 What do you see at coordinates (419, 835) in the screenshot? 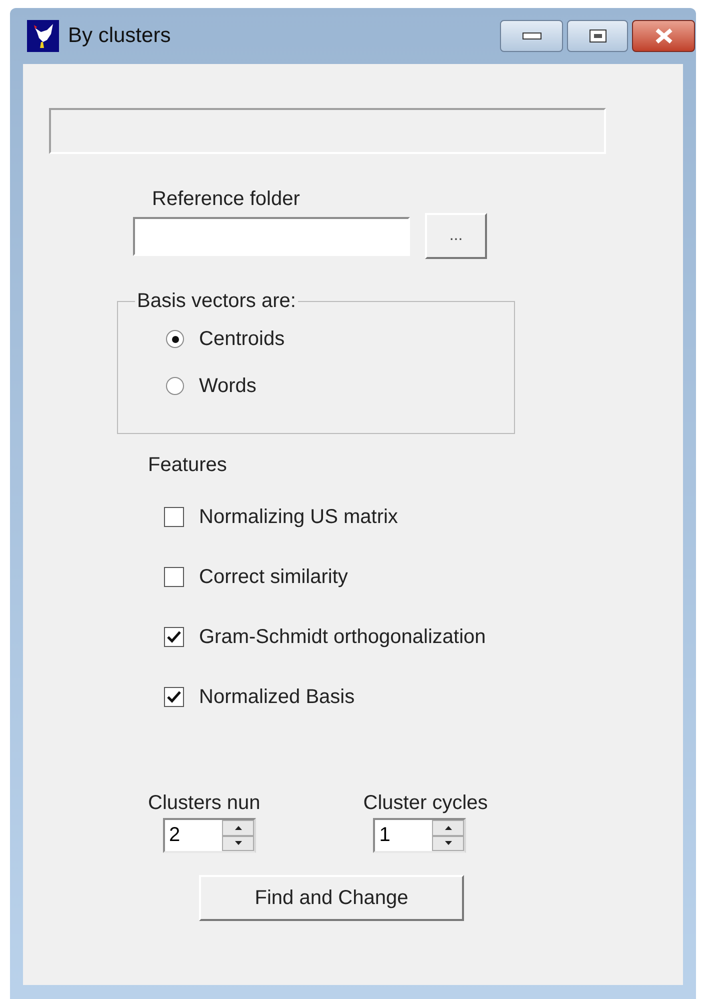
I see `number-spinner: 1` at bounding box center [419, 835].